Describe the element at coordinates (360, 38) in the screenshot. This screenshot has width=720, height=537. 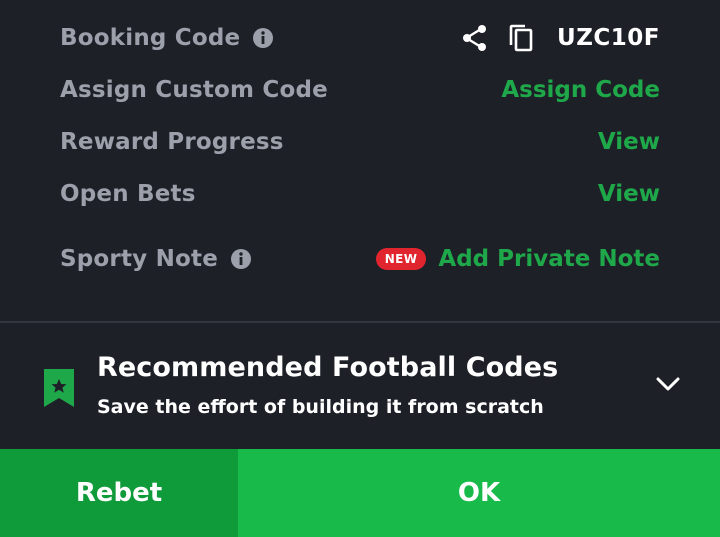
I see `booking-code-row: Booking Code UZC10F` at that location.